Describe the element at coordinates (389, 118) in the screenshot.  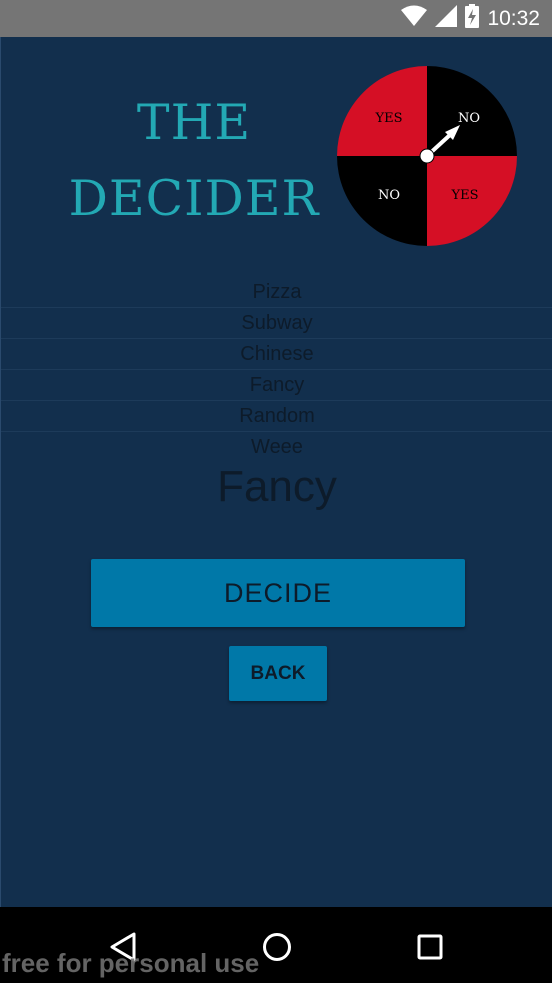
I see `wheel-label-yes-top: YES` at that location.